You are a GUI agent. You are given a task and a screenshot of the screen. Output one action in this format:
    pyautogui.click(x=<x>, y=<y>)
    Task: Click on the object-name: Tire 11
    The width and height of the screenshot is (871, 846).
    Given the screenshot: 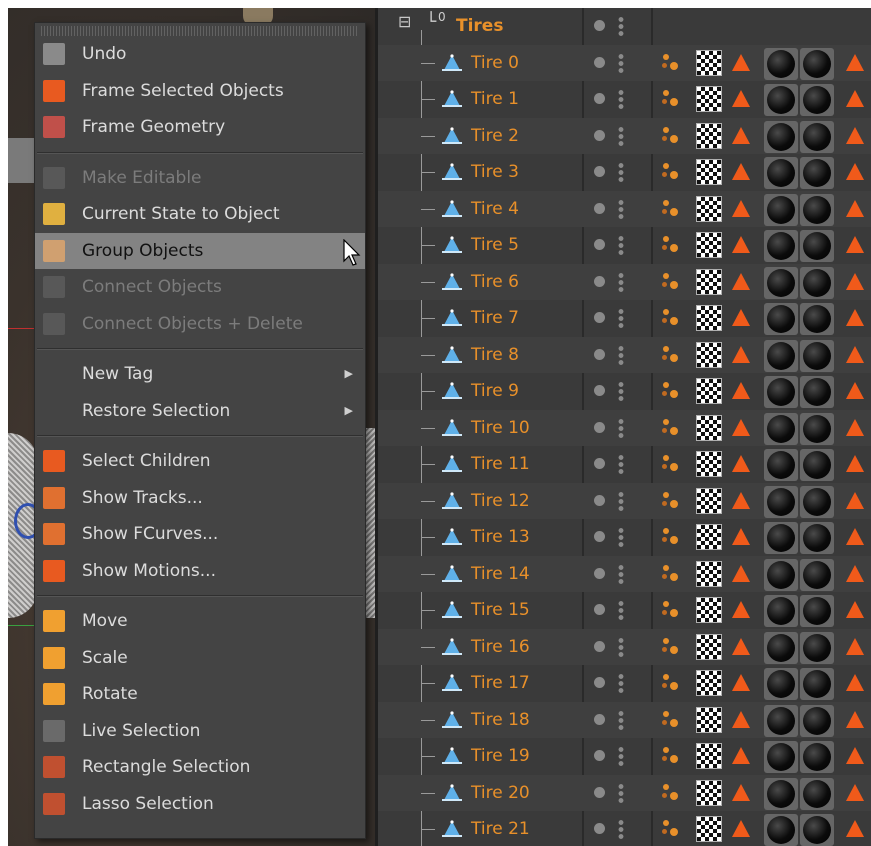 What is the action you would take?
    pyautogui.click(x=500, y=464)
    